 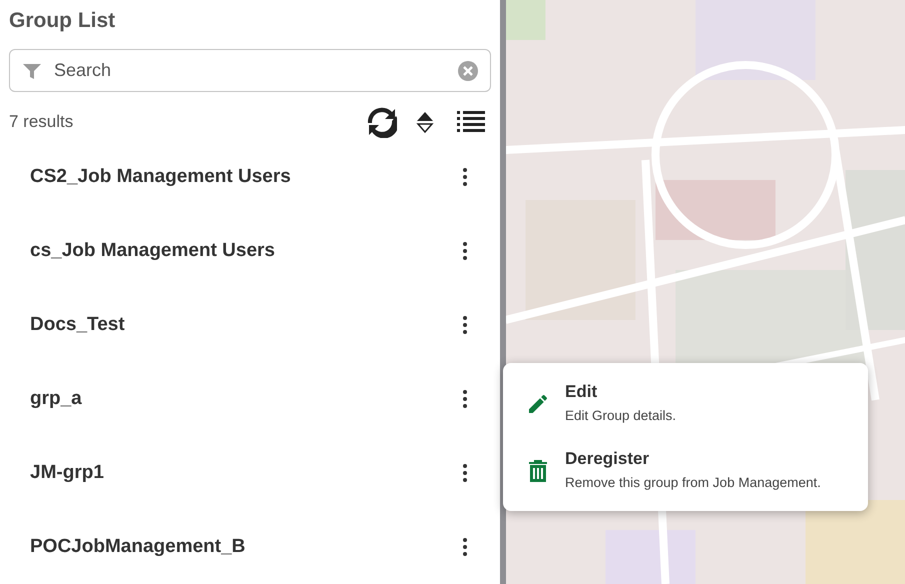 What do you see at coordinates (153, 250) in the screenshot?
I see `group-name: cs_Job Management Users` at bounding box center [153, 250].